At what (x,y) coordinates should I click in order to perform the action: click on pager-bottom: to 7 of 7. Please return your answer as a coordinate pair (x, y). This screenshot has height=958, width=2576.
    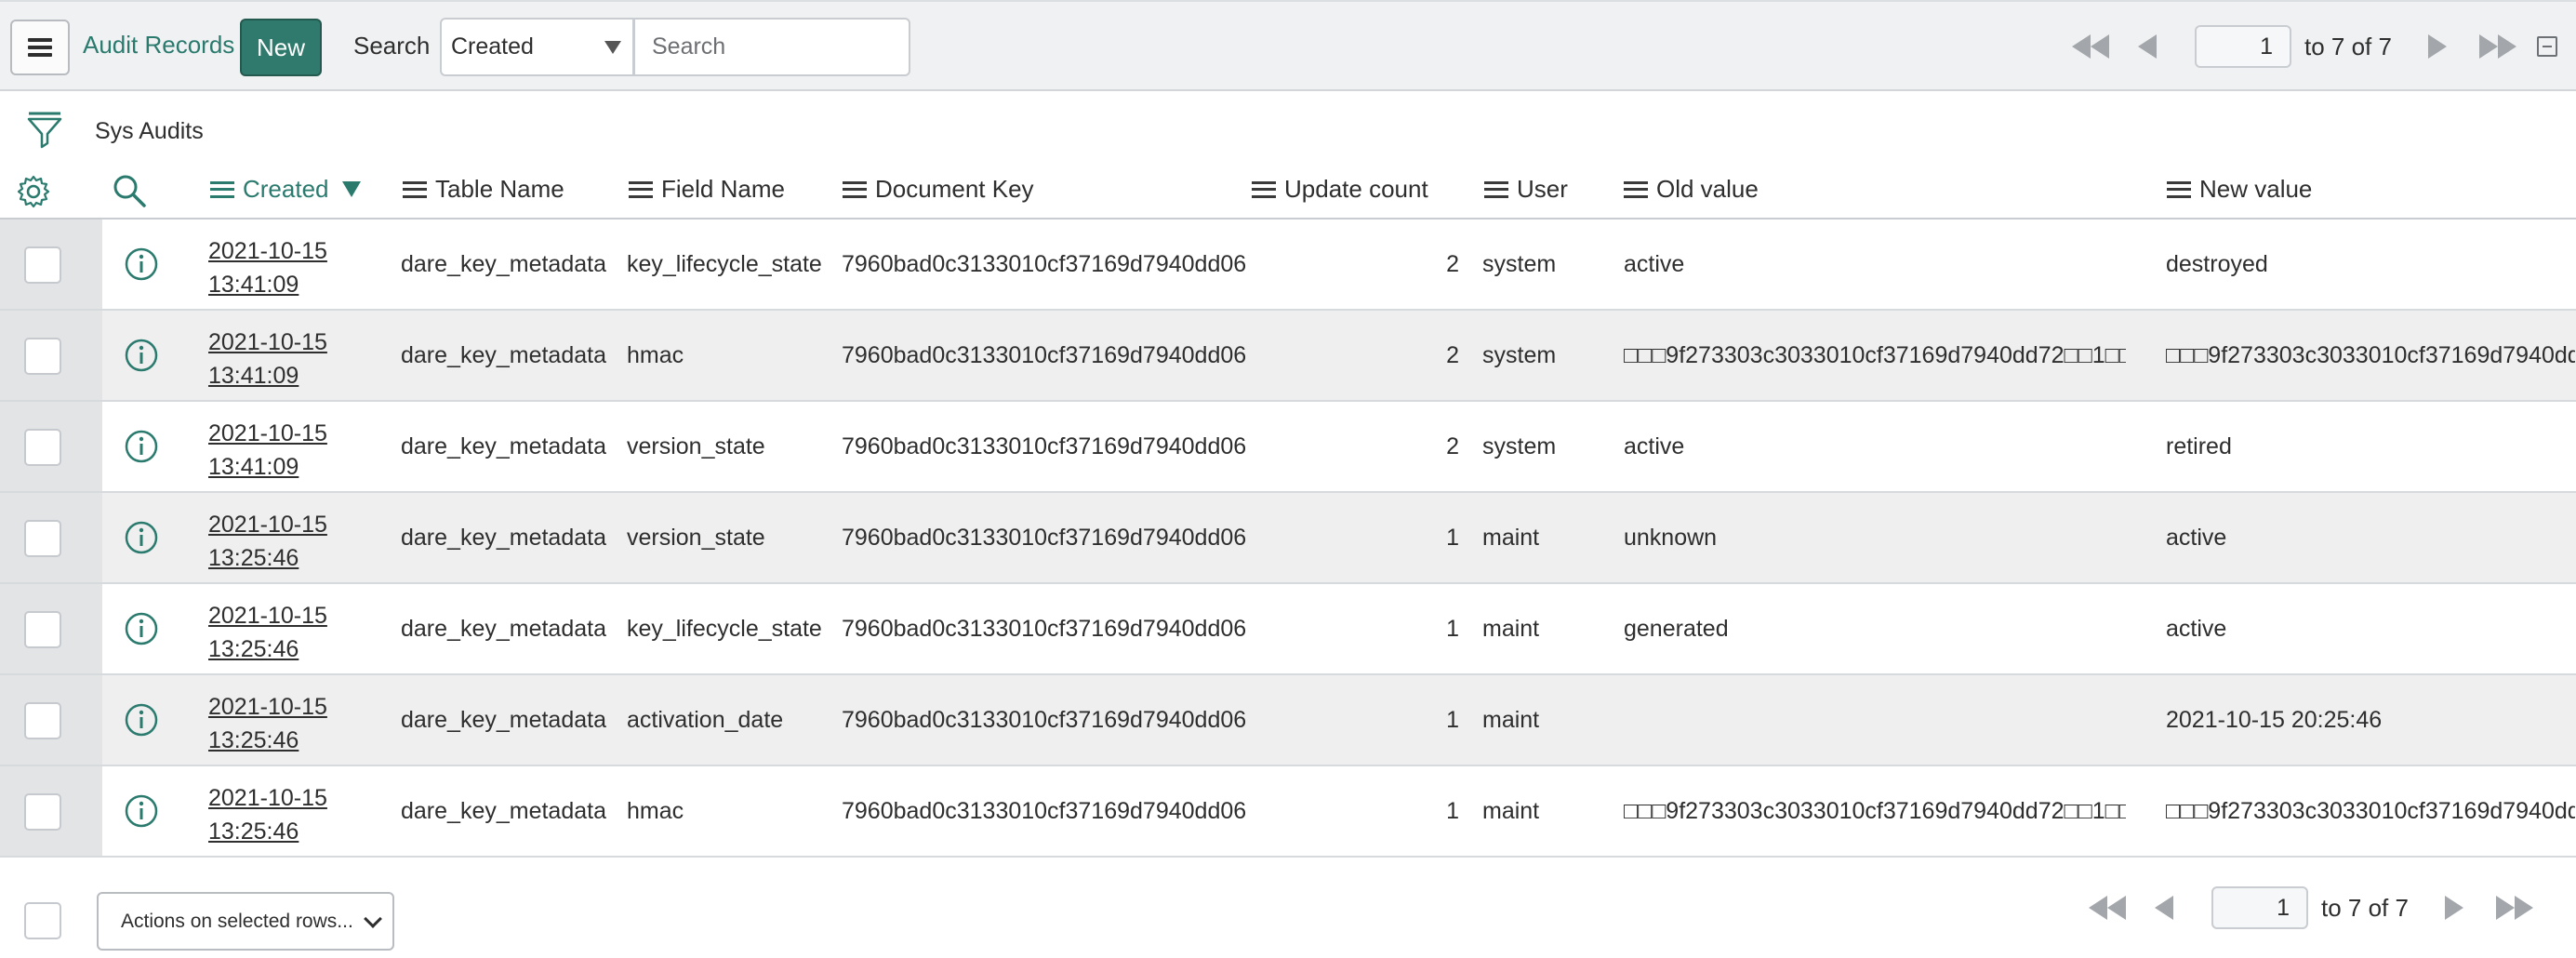
    Looking at the image, I should click on (2310, 908).